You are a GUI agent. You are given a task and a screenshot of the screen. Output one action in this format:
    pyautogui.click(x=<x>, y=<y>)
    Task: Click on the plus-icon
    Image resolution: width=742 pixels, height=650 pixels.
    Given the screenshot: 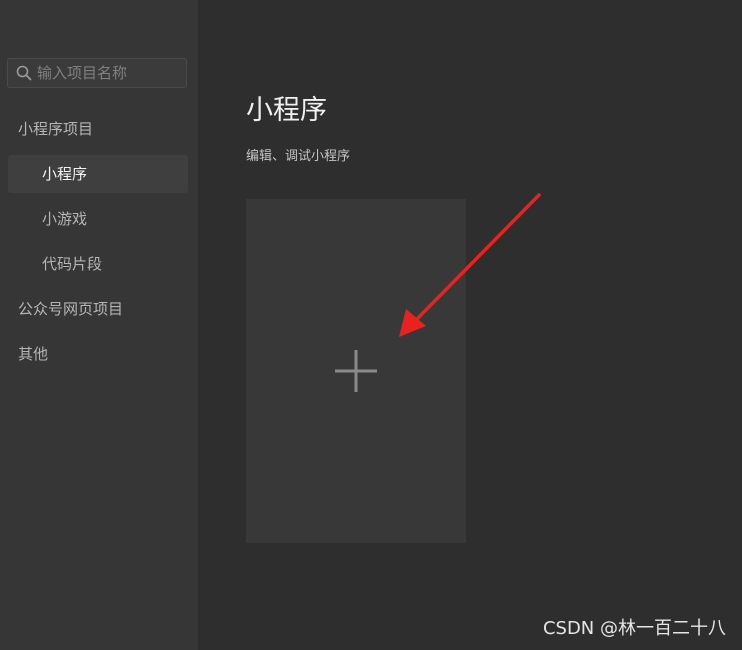 What is the action you would take?
    pyautogui.click(x=356, y=371)
    